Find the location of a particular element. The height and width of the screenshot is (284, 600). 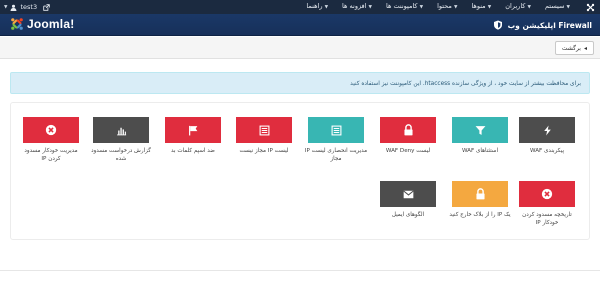

menu-extensions: افزونه ها ▼ is located at coordinates (358, 7).